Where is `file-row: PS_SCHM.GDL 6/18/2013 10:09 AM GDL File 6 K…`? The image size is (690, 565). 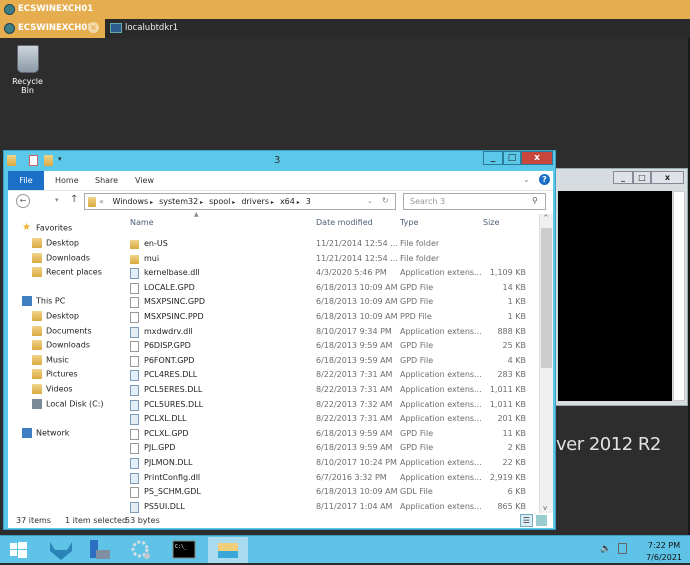
file-row: PS_SCHM.GDL 6/18/2013 10:09 AM GDL File 6 K… is located at coordinates (332, 493).